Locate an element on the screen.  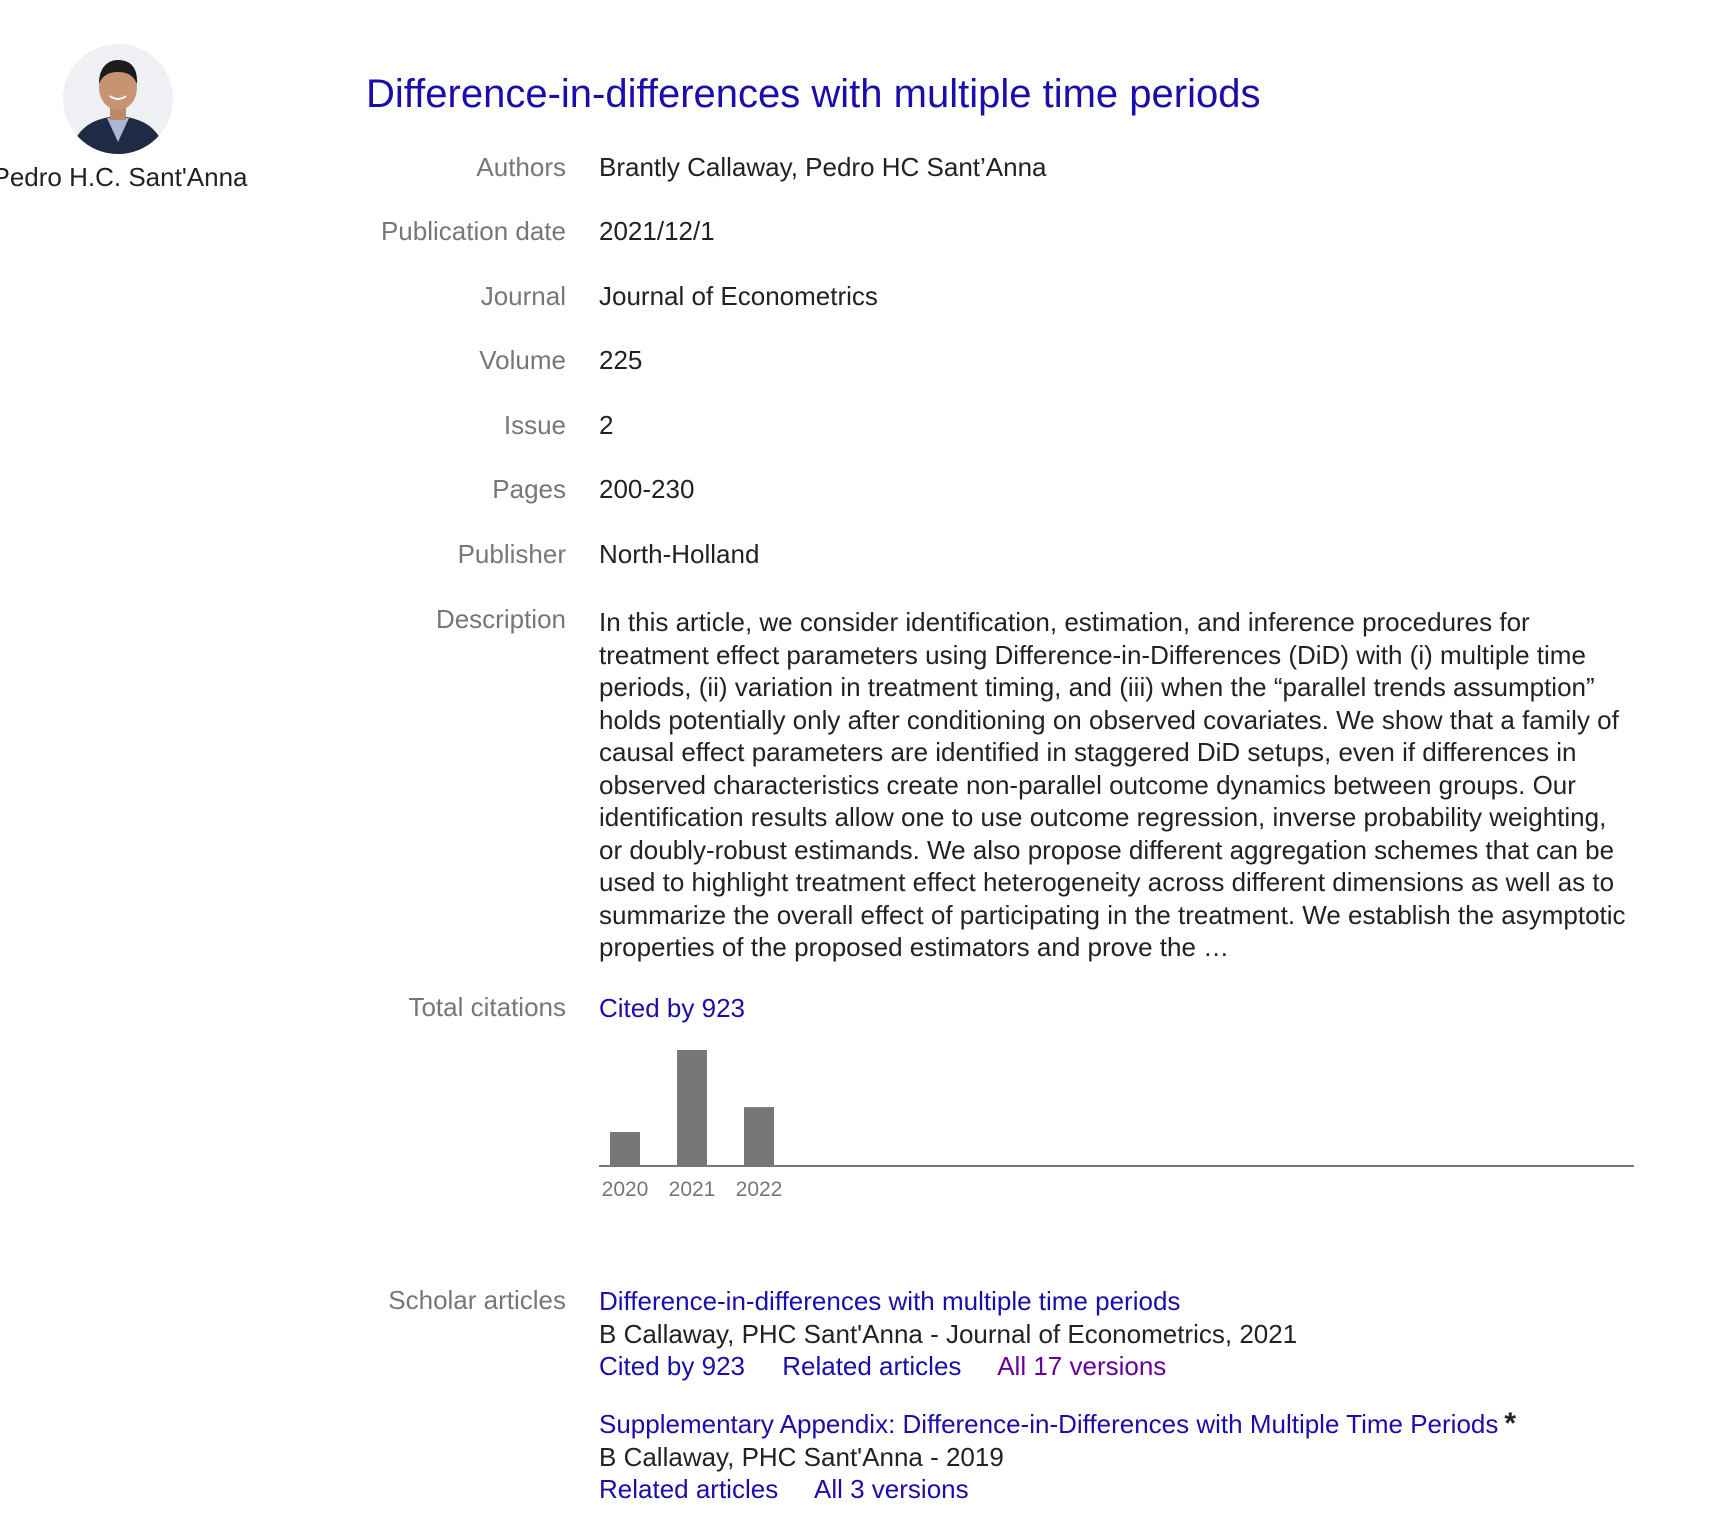
citation-bar-2021 is located at coordinates (692, 1108).